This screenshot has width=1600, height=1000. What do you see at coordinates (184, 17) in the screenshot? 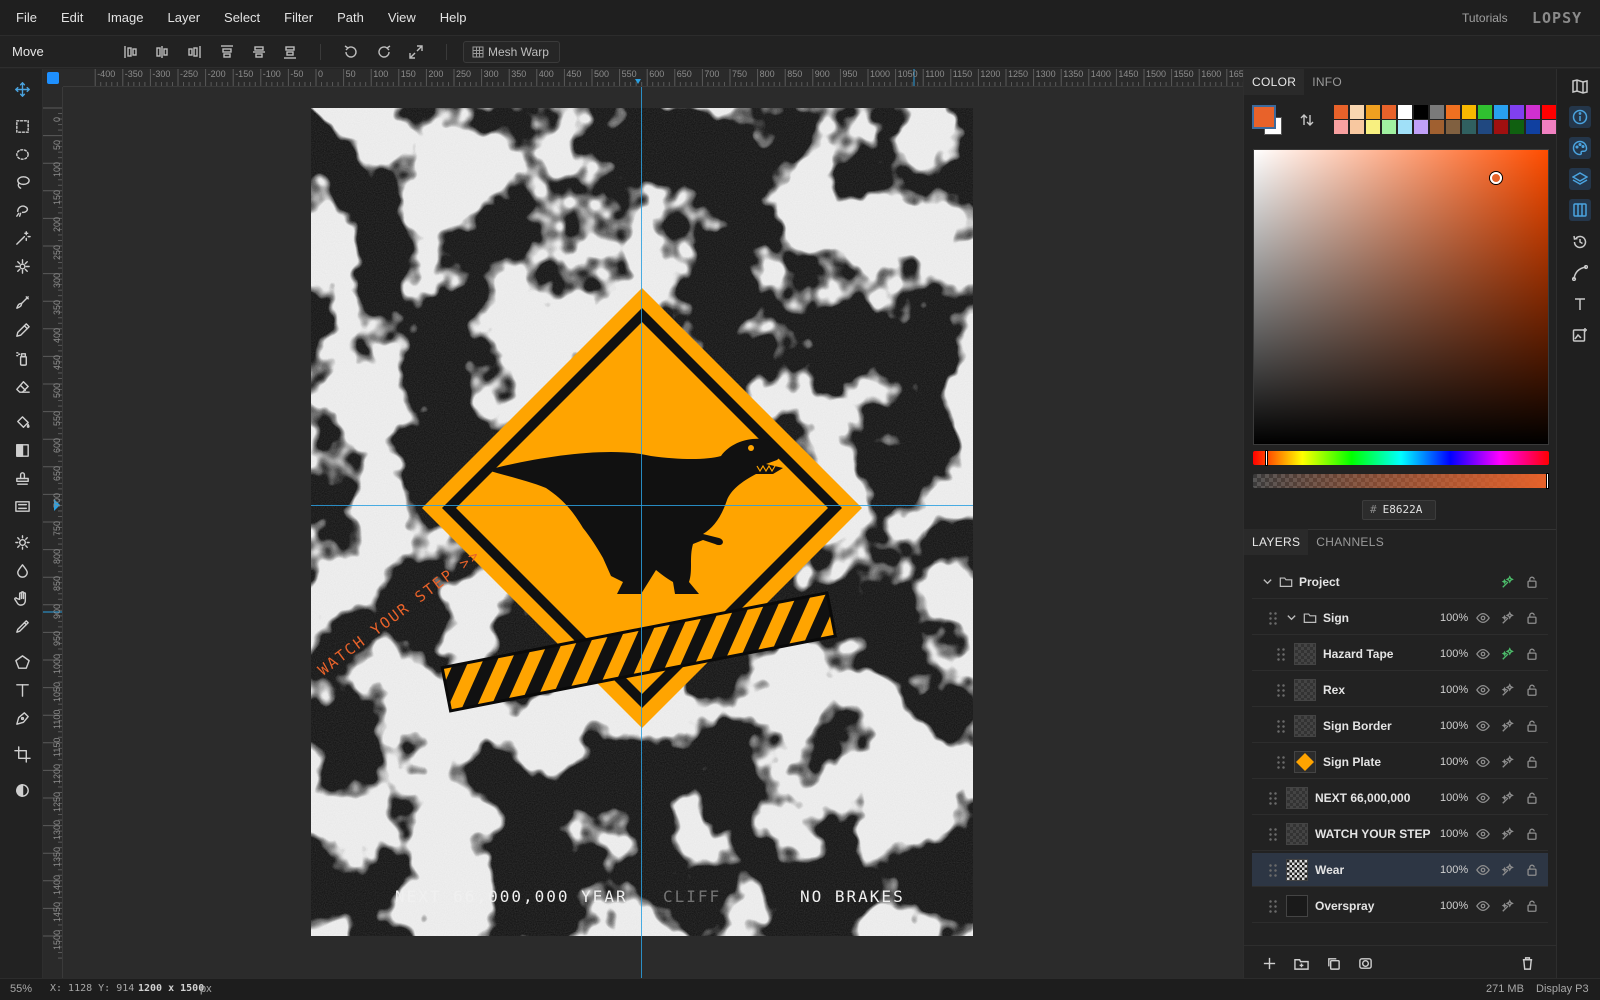
I see `menu-layer: Layer` at bounding box center [184, 17].